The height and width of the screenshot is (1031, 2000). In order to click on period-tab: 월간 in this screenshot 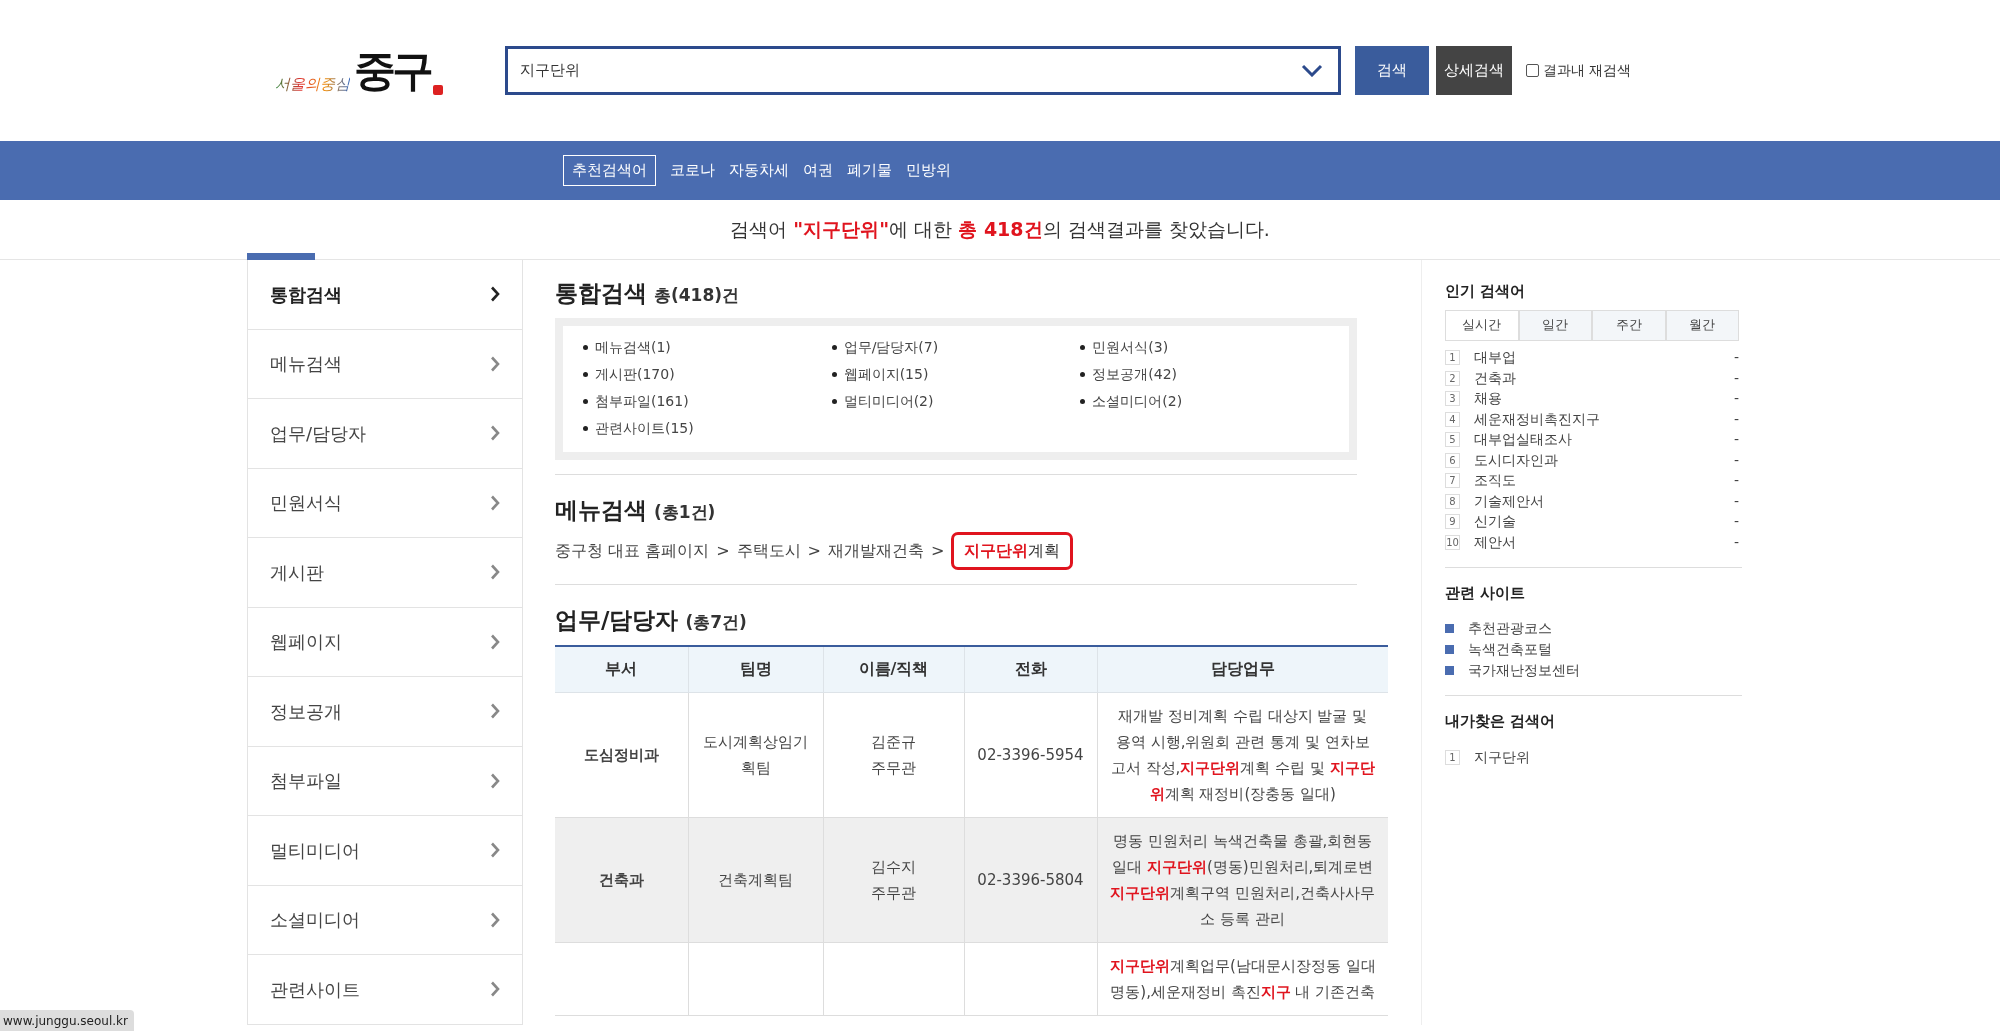, I will do `click(1702, 325)`.